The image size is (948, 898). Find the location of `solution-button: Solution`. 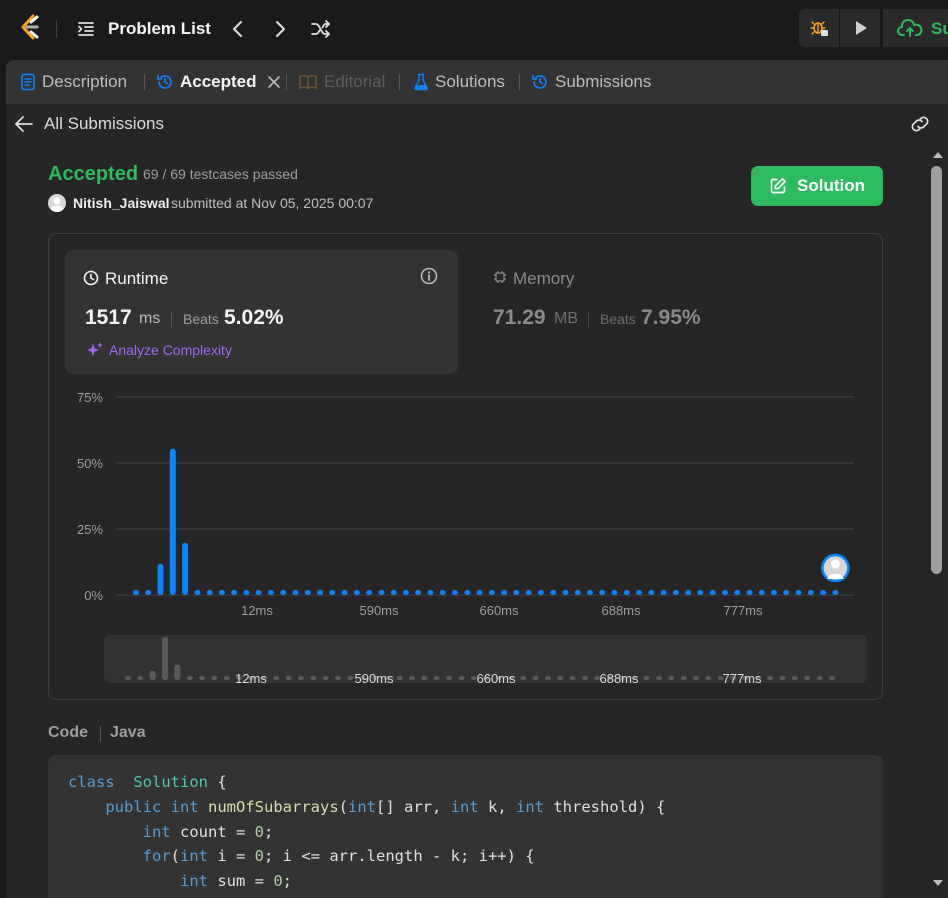

solution-button: Solution is located at coordinates (817, 186).